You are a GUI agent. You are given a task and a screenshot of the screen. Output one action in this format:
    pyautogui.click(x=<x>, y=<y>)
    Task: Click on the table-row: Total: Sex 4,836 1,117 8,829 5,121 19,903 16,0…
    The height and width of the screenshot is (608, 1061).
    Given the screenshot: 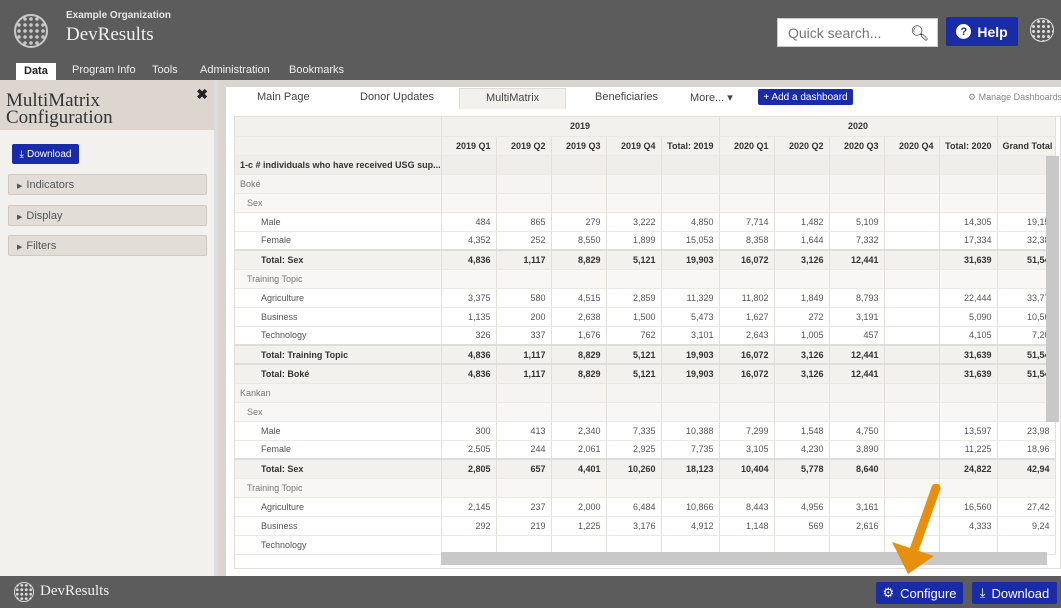 What is the action you would take?
    pyautogui.click(x=645, y=259)
    